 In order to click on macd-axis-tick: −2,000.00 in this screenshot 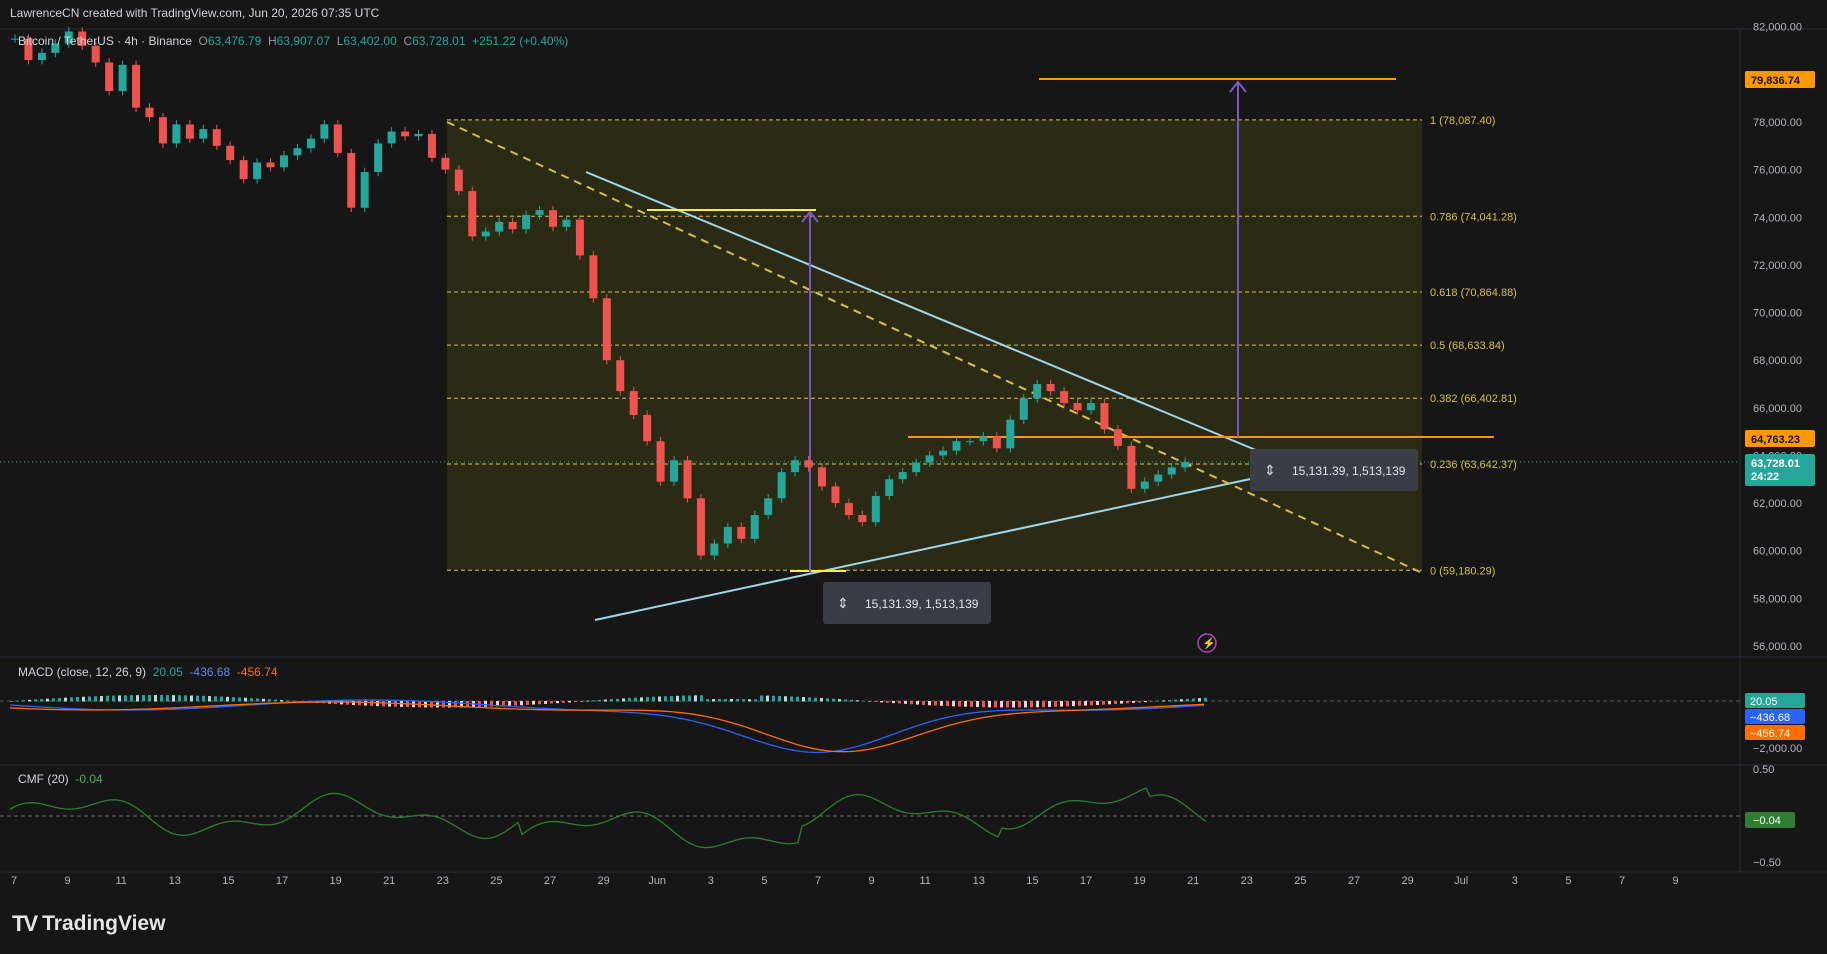, I will do `click(1777, 749)`.